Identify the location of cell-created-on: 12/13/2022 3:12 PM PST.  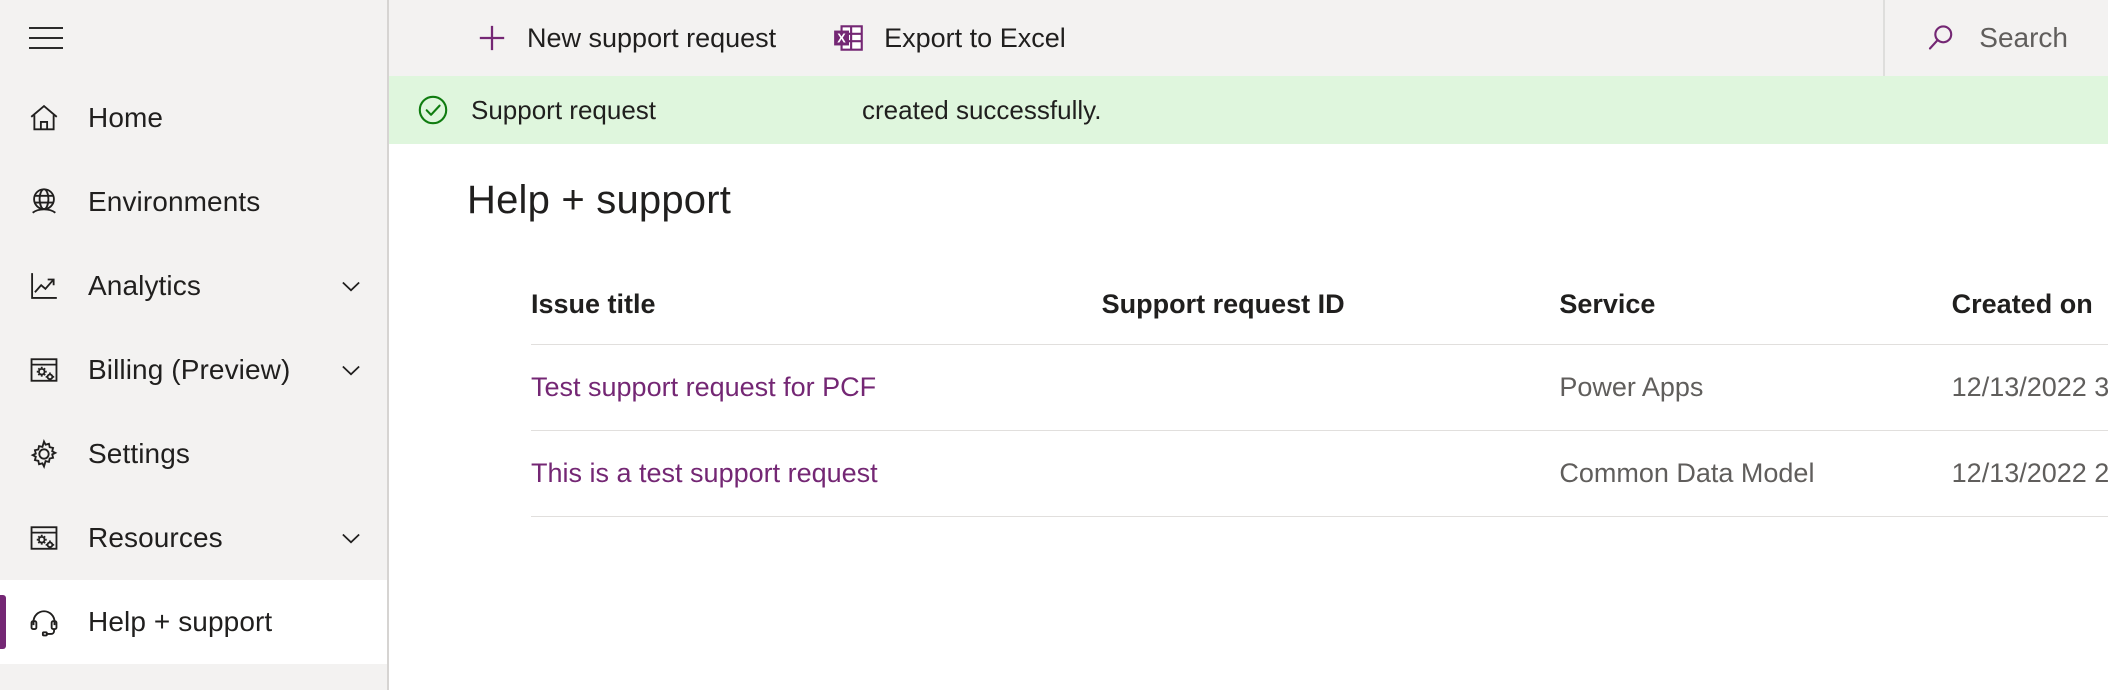
(2029, 387).